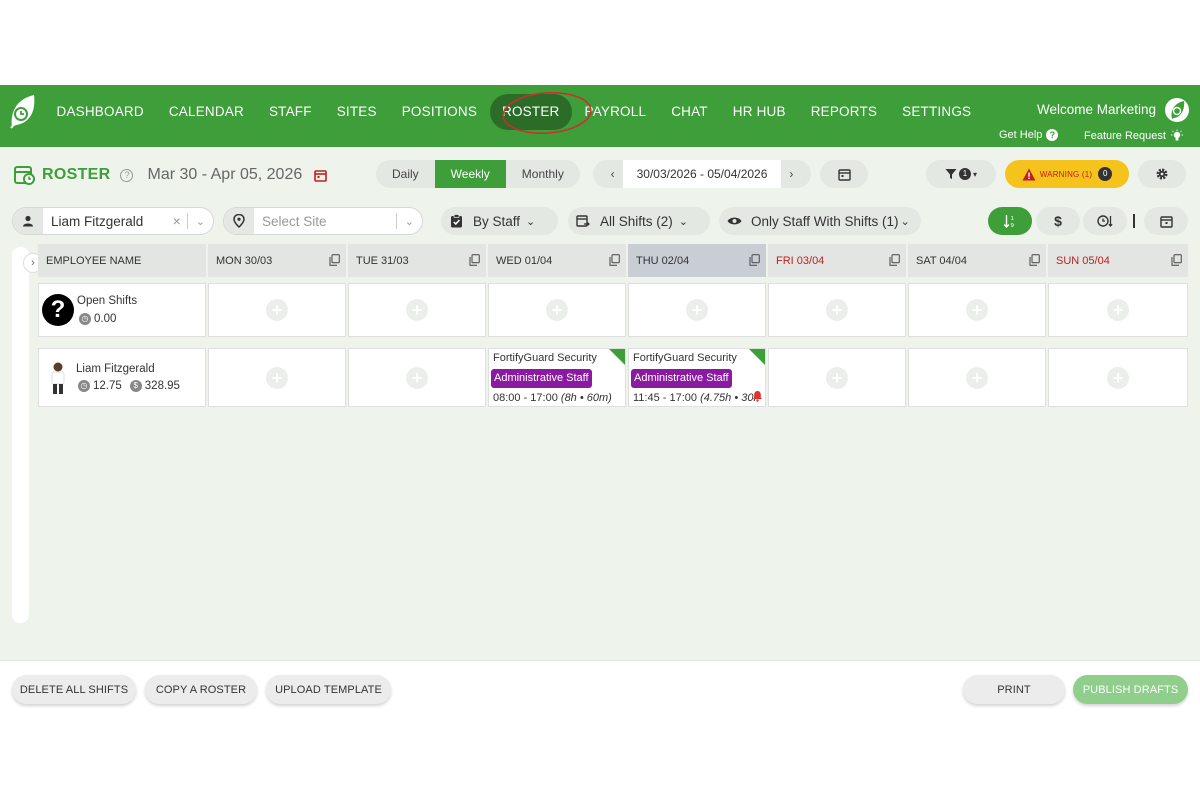  What do you see at coordinates (20, 435) in the screenshot?
I see `side-panel-handle` at bounding box center [20, 435].